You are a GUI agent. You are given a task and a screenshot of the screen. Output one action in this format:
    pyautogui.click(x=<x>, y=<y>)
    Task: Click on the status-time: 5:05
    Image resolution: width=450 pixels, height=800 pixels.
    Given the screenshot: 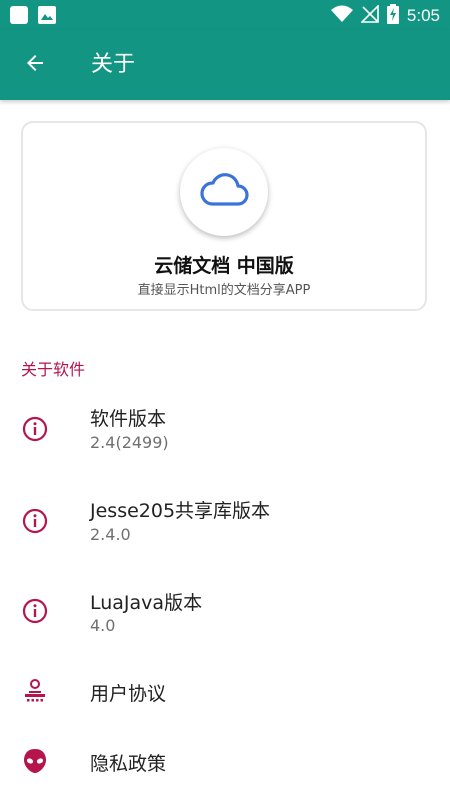 What is the action you would take?
    pyautogui.click(x=423, y=15)
    